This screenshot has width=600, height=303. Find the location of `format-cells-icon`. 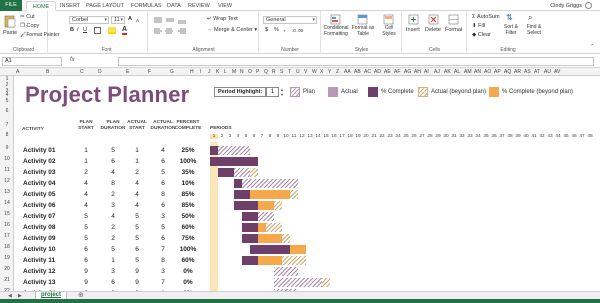

format-cells-icon is located at coordinates (453, 19).